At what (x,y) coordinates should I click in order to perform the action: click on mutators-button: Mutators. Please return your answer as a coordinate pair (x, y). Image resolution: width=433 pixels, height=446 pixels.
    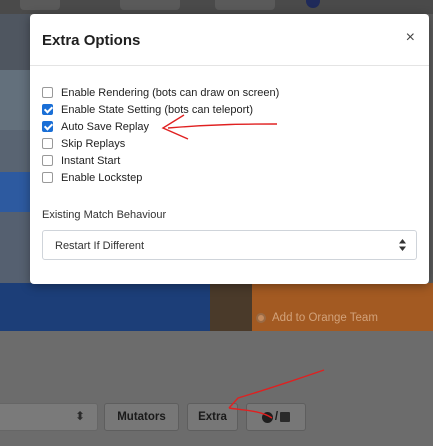
    Looking at the image, I should click on (141, 417).